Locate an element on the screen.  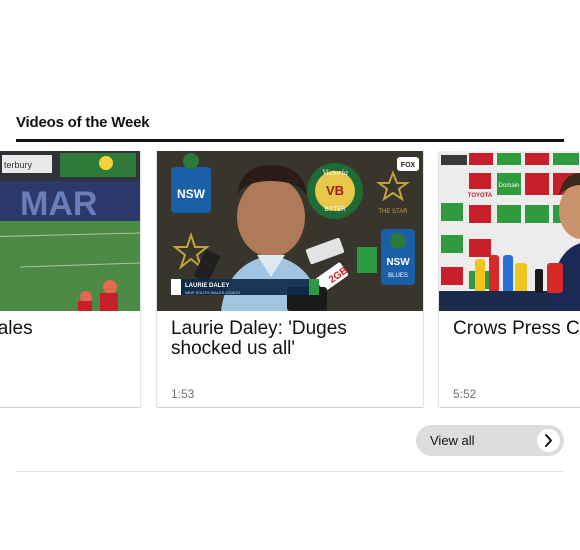
heading-rule is located at coordinates (290, 140).